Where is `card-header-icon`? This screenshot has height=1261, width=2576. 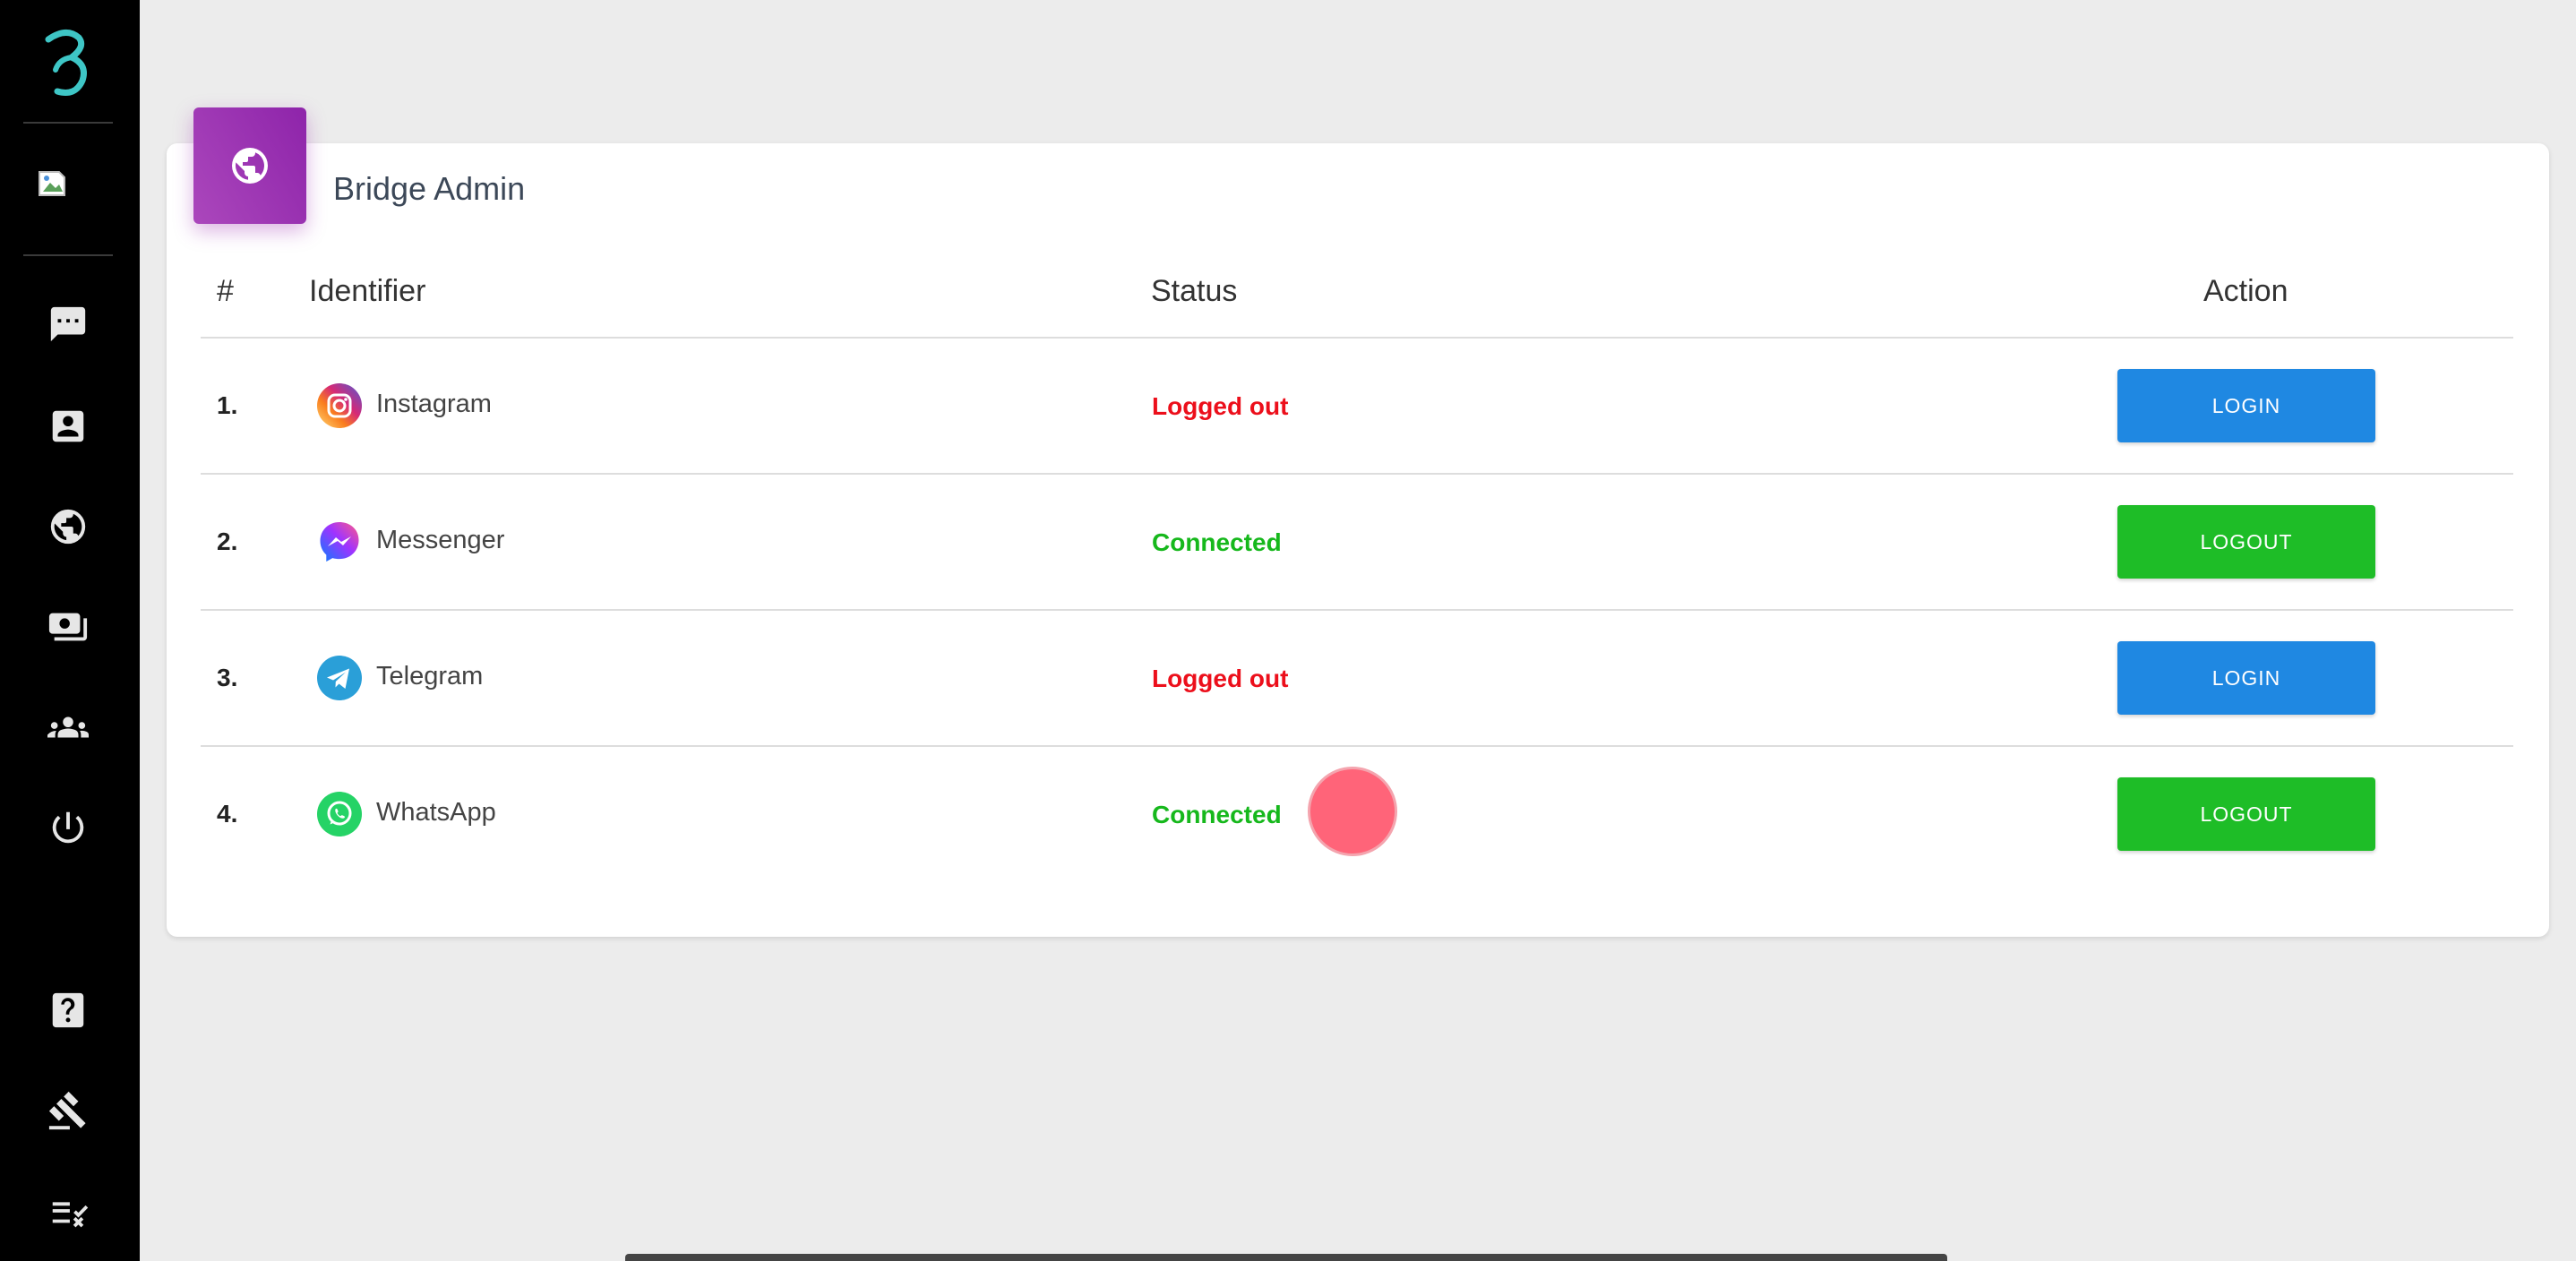
card-header-icon is located at coordinates (249, 165).